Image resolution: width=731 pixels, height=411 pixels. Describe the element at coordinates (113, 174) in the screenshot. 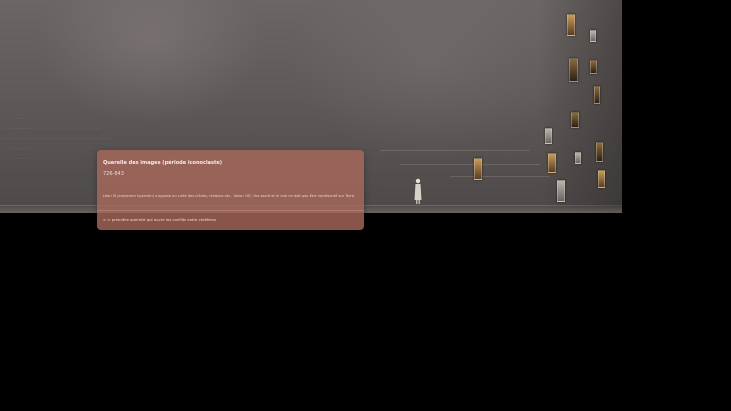

I see `popup-dates: 726-843` at that location.